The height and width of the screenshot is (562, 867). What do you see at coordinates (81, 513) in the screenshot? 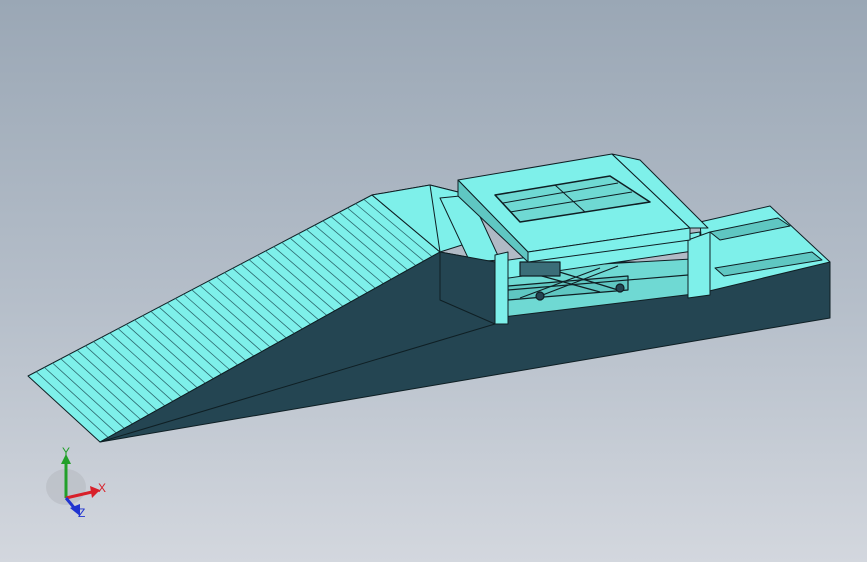
I see `z-axis-label: Z` at bounding box center [81, 513].